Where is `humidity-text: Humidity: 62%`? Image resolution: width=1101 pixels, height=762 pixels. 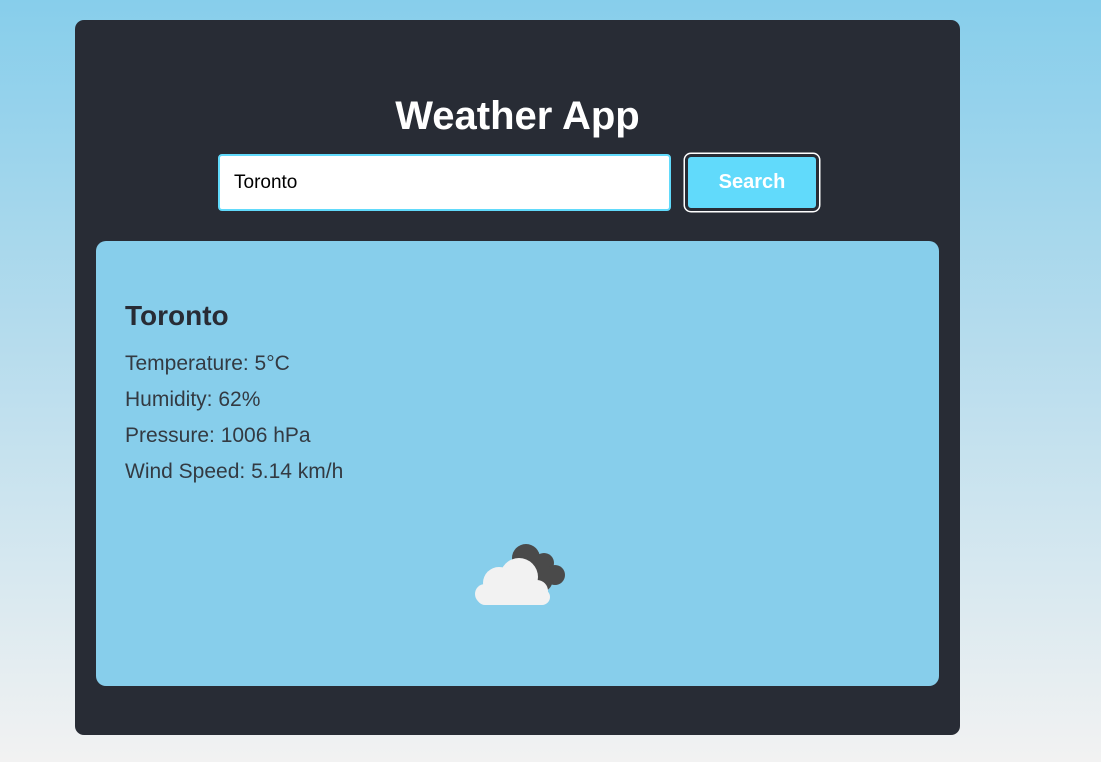
humidity-text: Humidity: 62% is located at coordinates (193, 399).